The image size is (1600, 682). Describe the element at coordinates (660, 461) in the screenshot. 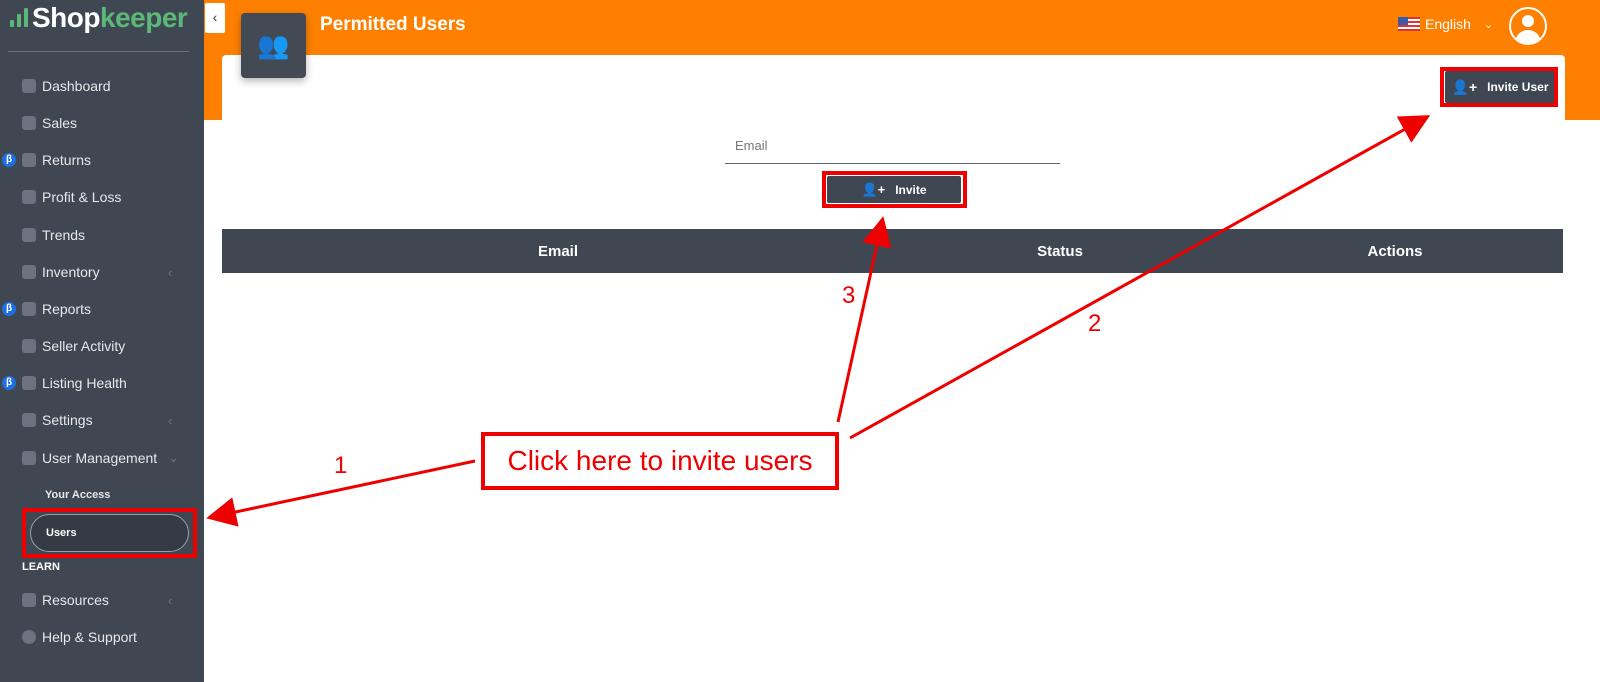

I see `annotation-callout: Click here to invite users` at that location.